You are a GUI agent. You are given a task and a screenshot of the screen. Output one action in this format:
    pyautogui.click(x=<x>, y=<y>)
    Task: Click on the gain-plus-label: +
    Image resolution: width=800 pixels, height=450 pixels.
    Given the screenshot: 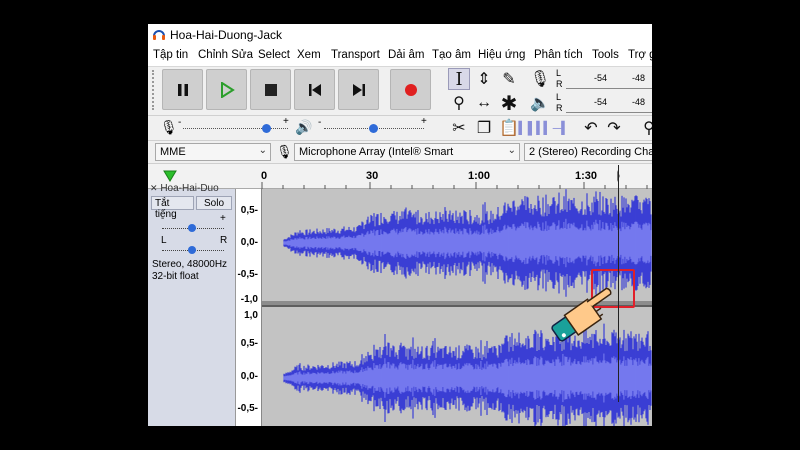 What is the action you would take?
    pyautogui.click(x=223, y=218)
    